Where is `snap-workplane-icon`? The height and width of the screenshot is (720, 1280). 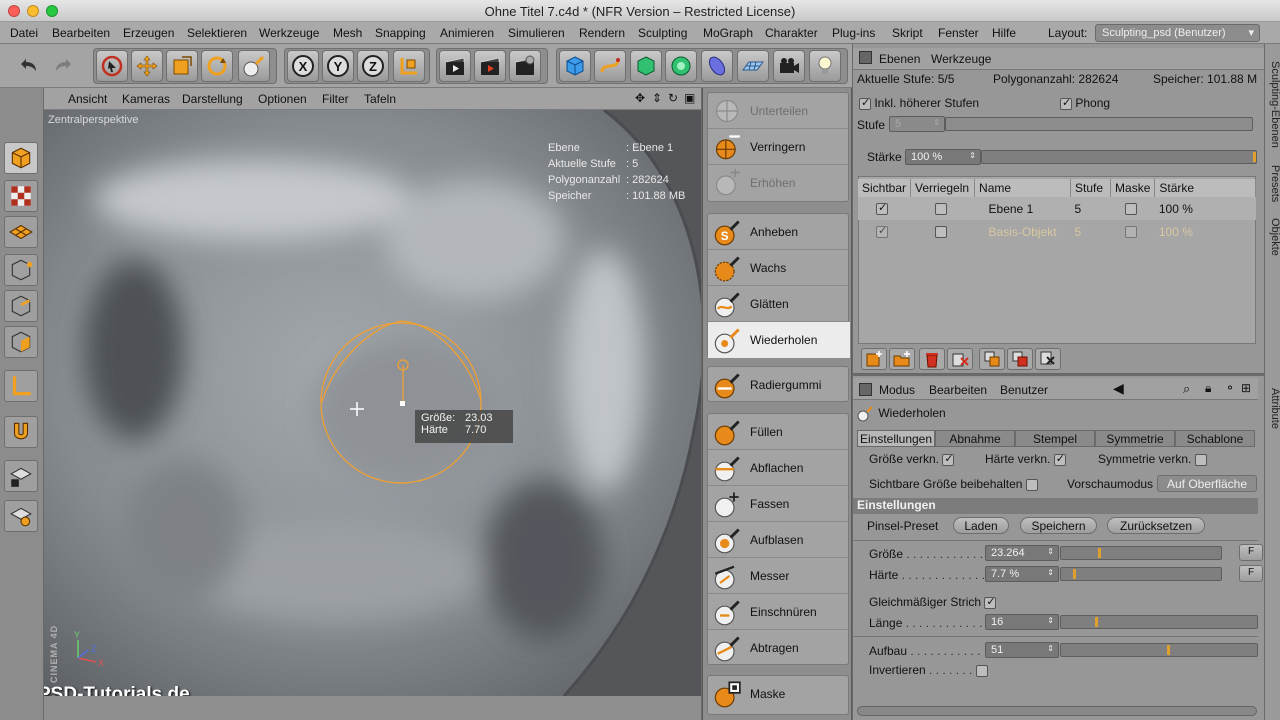
snap-workplane-icon is located at coordinates (21, 516).